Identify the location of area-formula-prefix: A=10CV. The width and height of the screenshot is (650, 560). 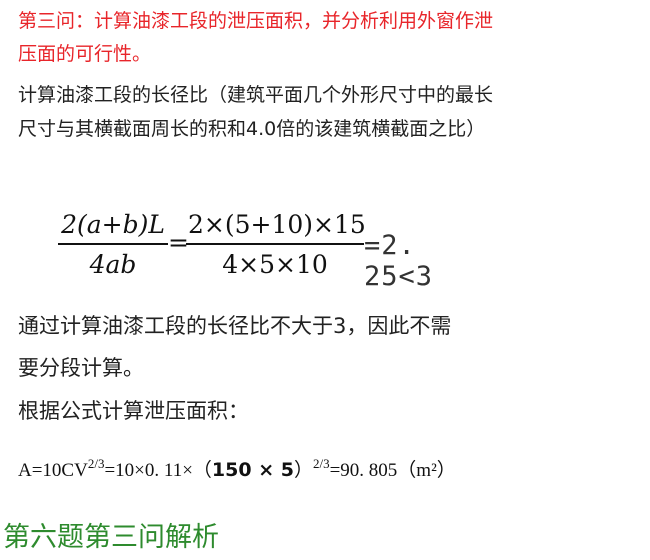
(53, 470).